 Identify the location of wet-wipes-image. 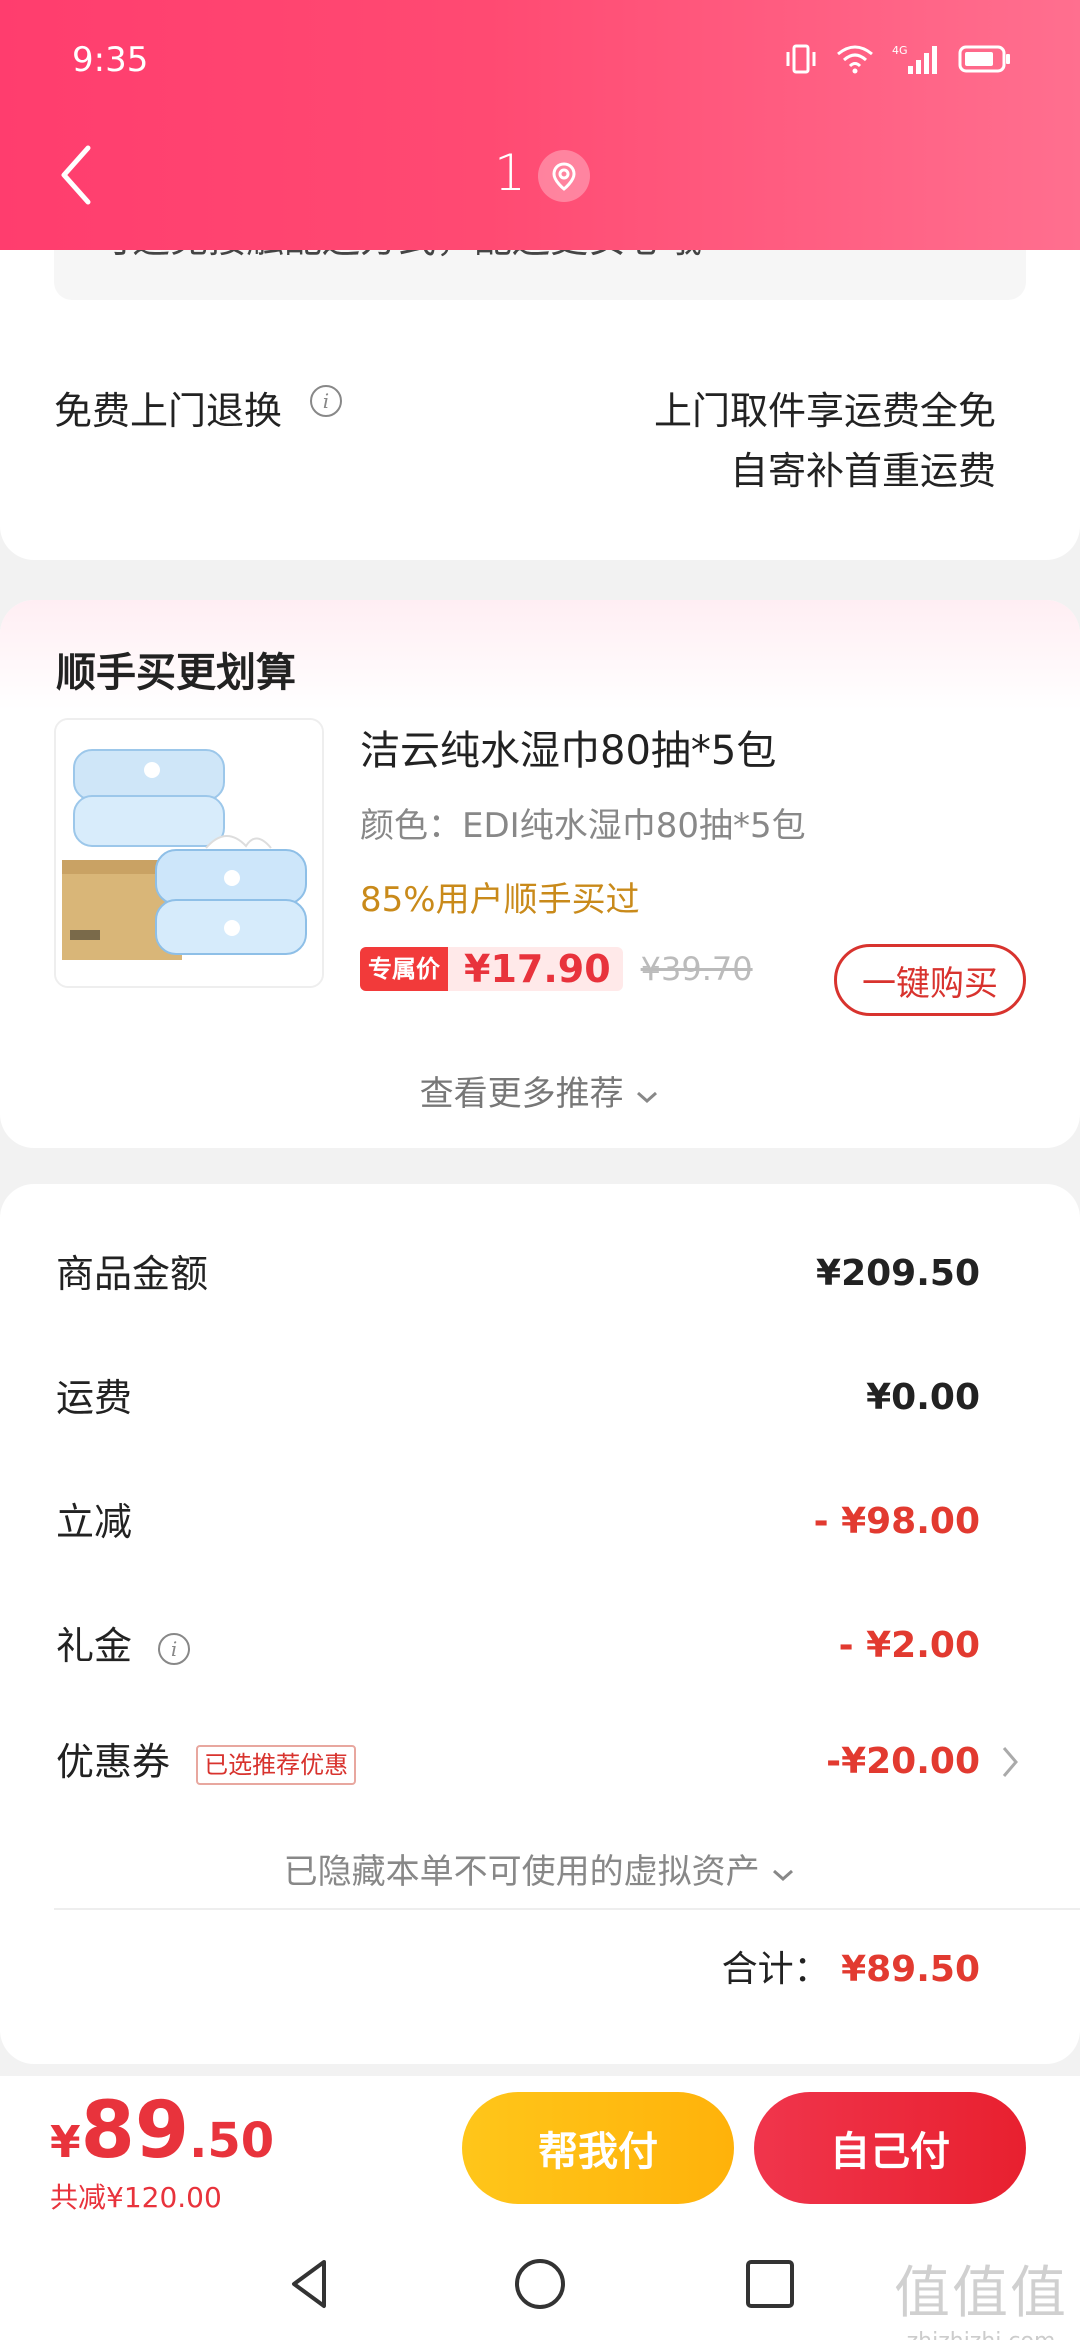
(189, 853).